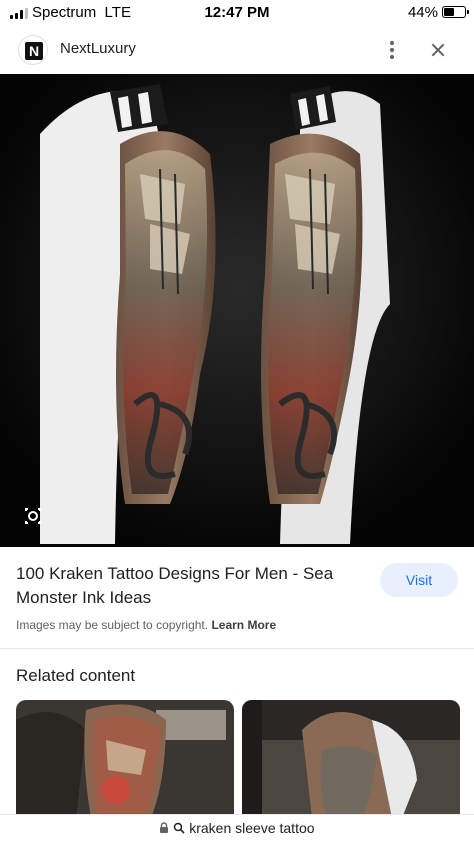  I want to click on related-content-heading: Related content, so click(76, 675).